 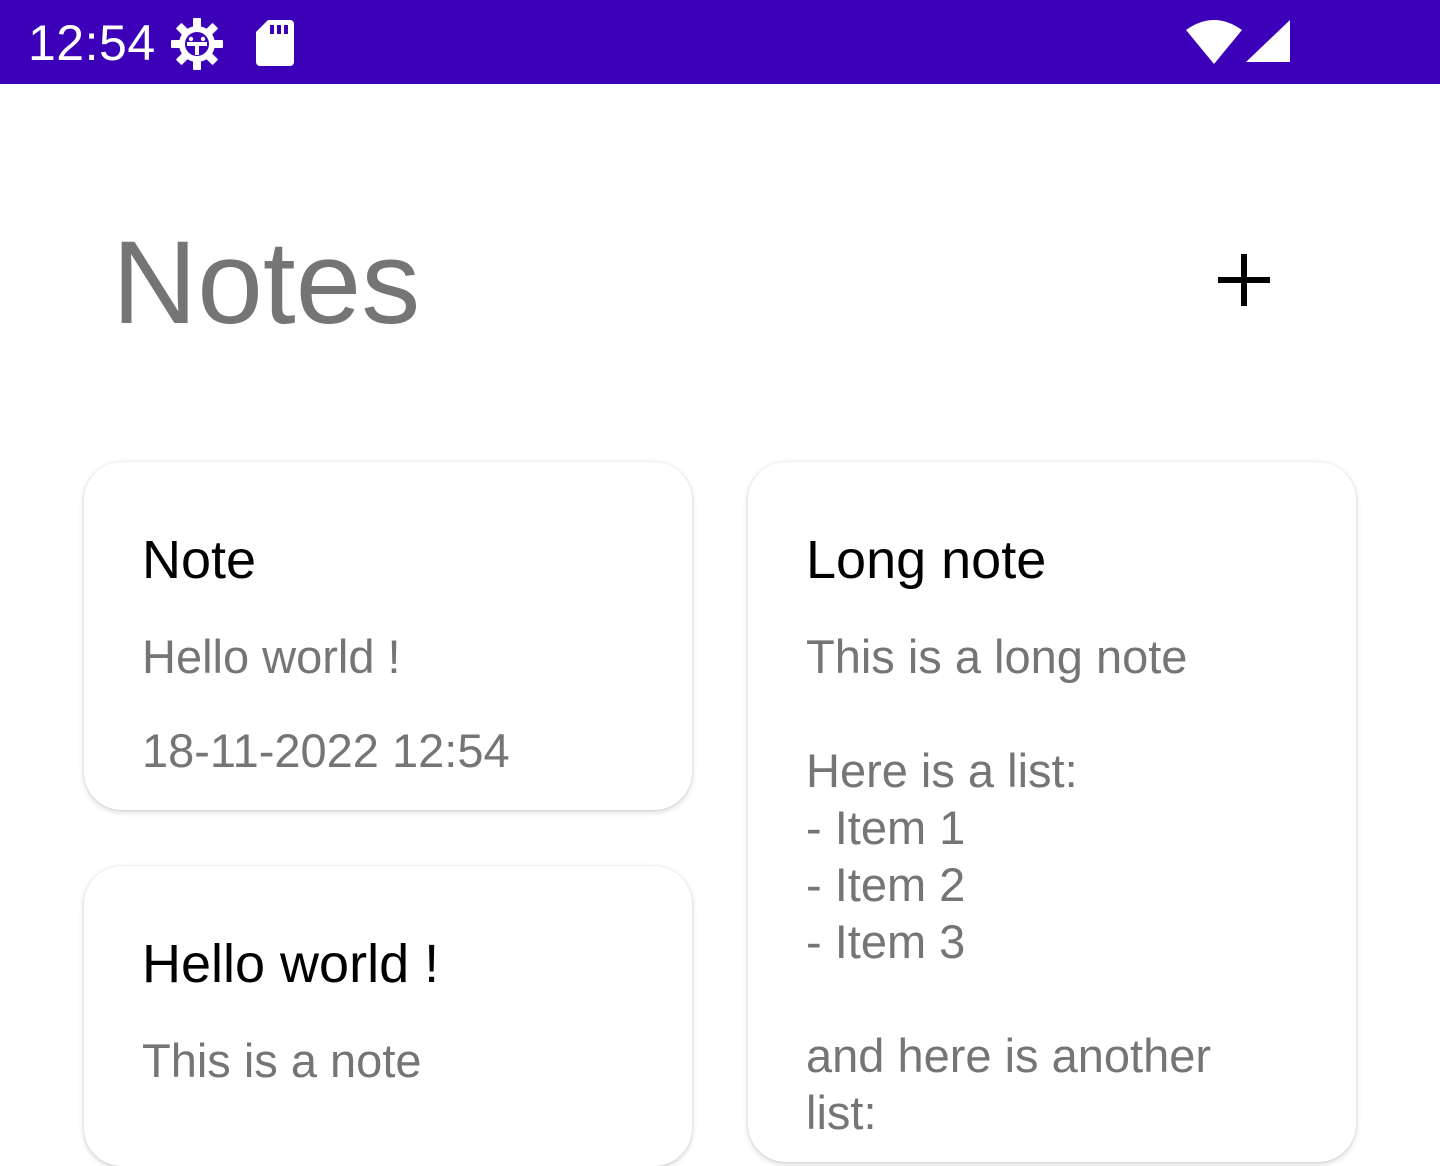 What do you see at coordinates (326, 750) in the screenshot?
I see `note-date: 18-11-2022 12:54` at bounding box center [326, 750].